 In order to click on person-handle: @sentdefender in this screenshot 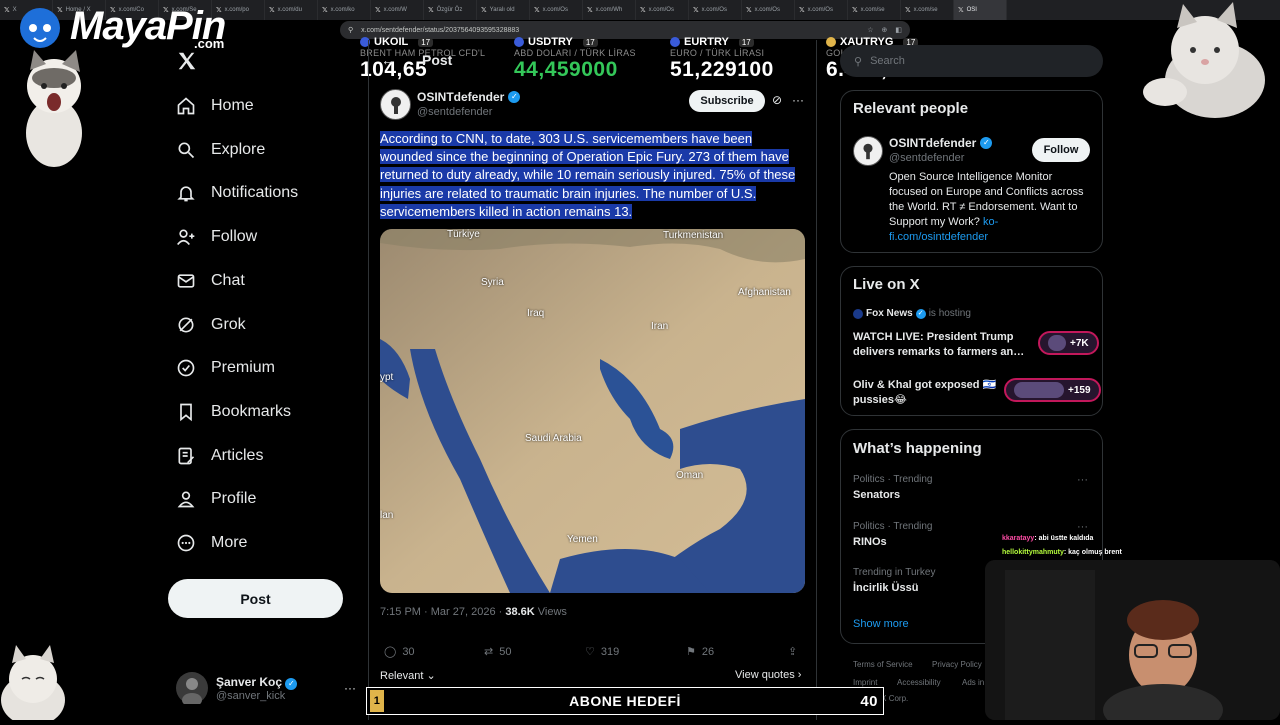, I will do `click(926, 158)`.